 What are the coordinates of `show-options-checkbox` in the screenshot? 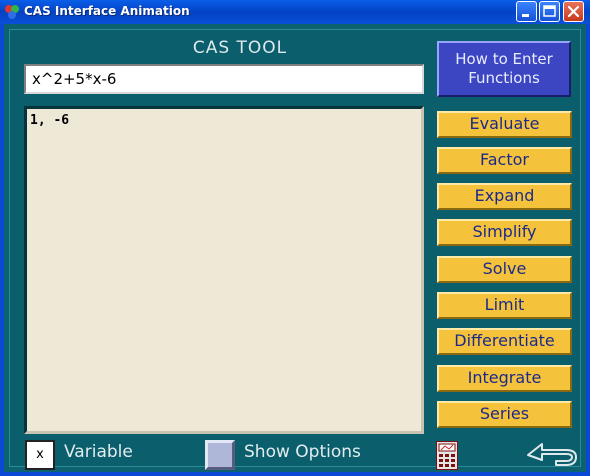 It's located at (220, 455).